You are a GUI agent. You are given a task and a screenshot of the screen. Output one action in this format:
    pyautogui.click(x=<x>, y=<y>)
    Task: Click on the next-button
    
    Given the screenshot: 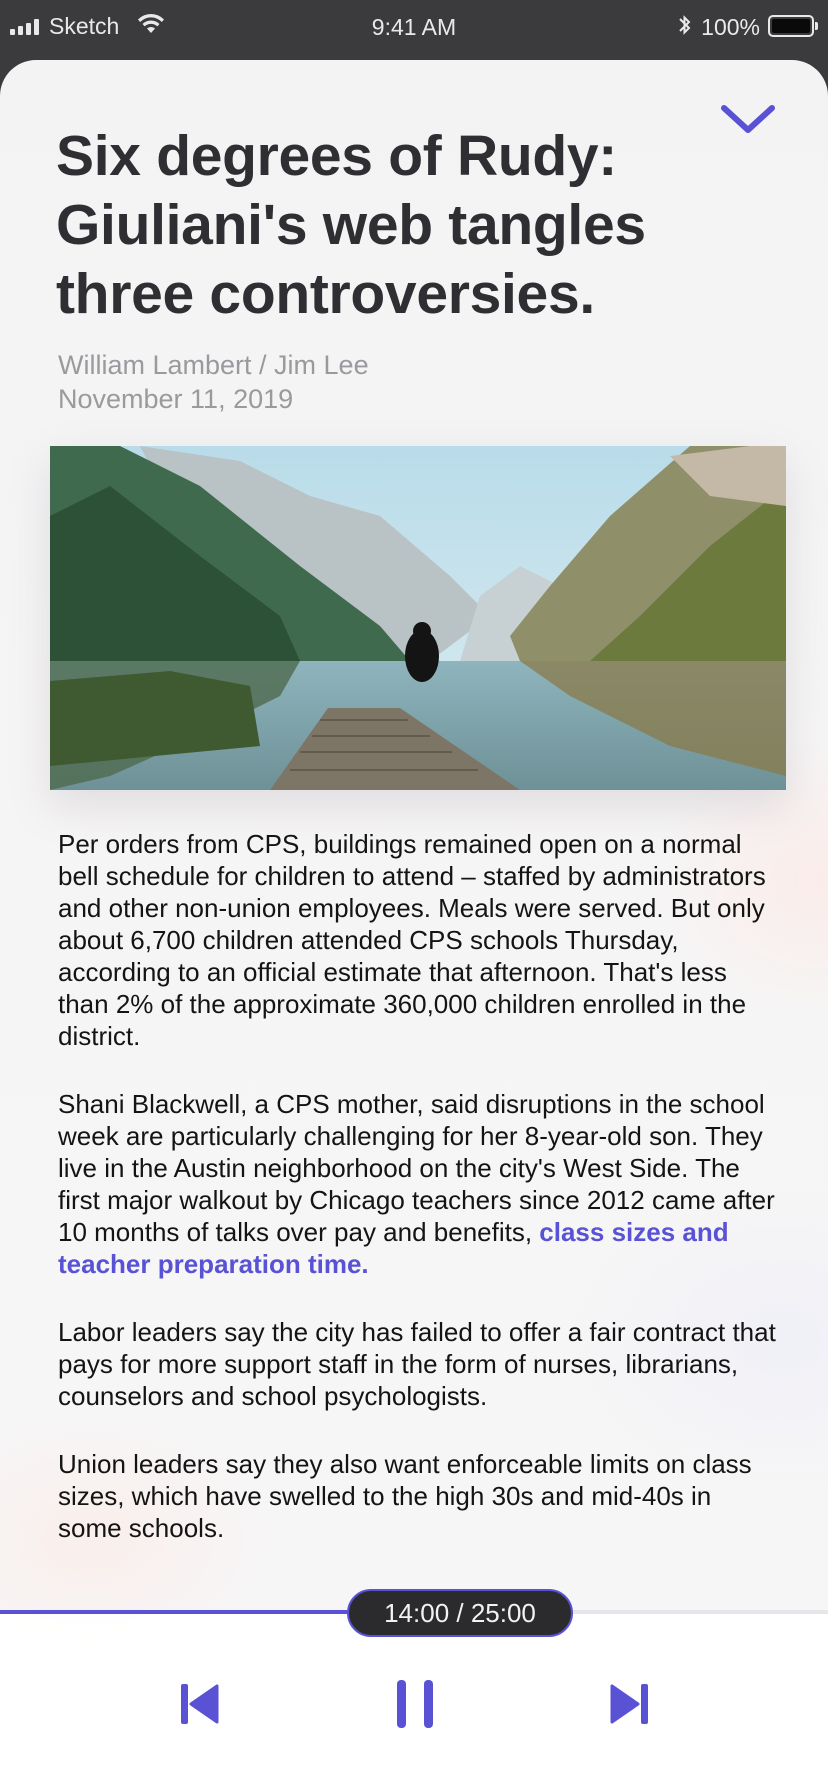 What is the action you would take?
    pyautogui.click(x=630, y=1704)
    